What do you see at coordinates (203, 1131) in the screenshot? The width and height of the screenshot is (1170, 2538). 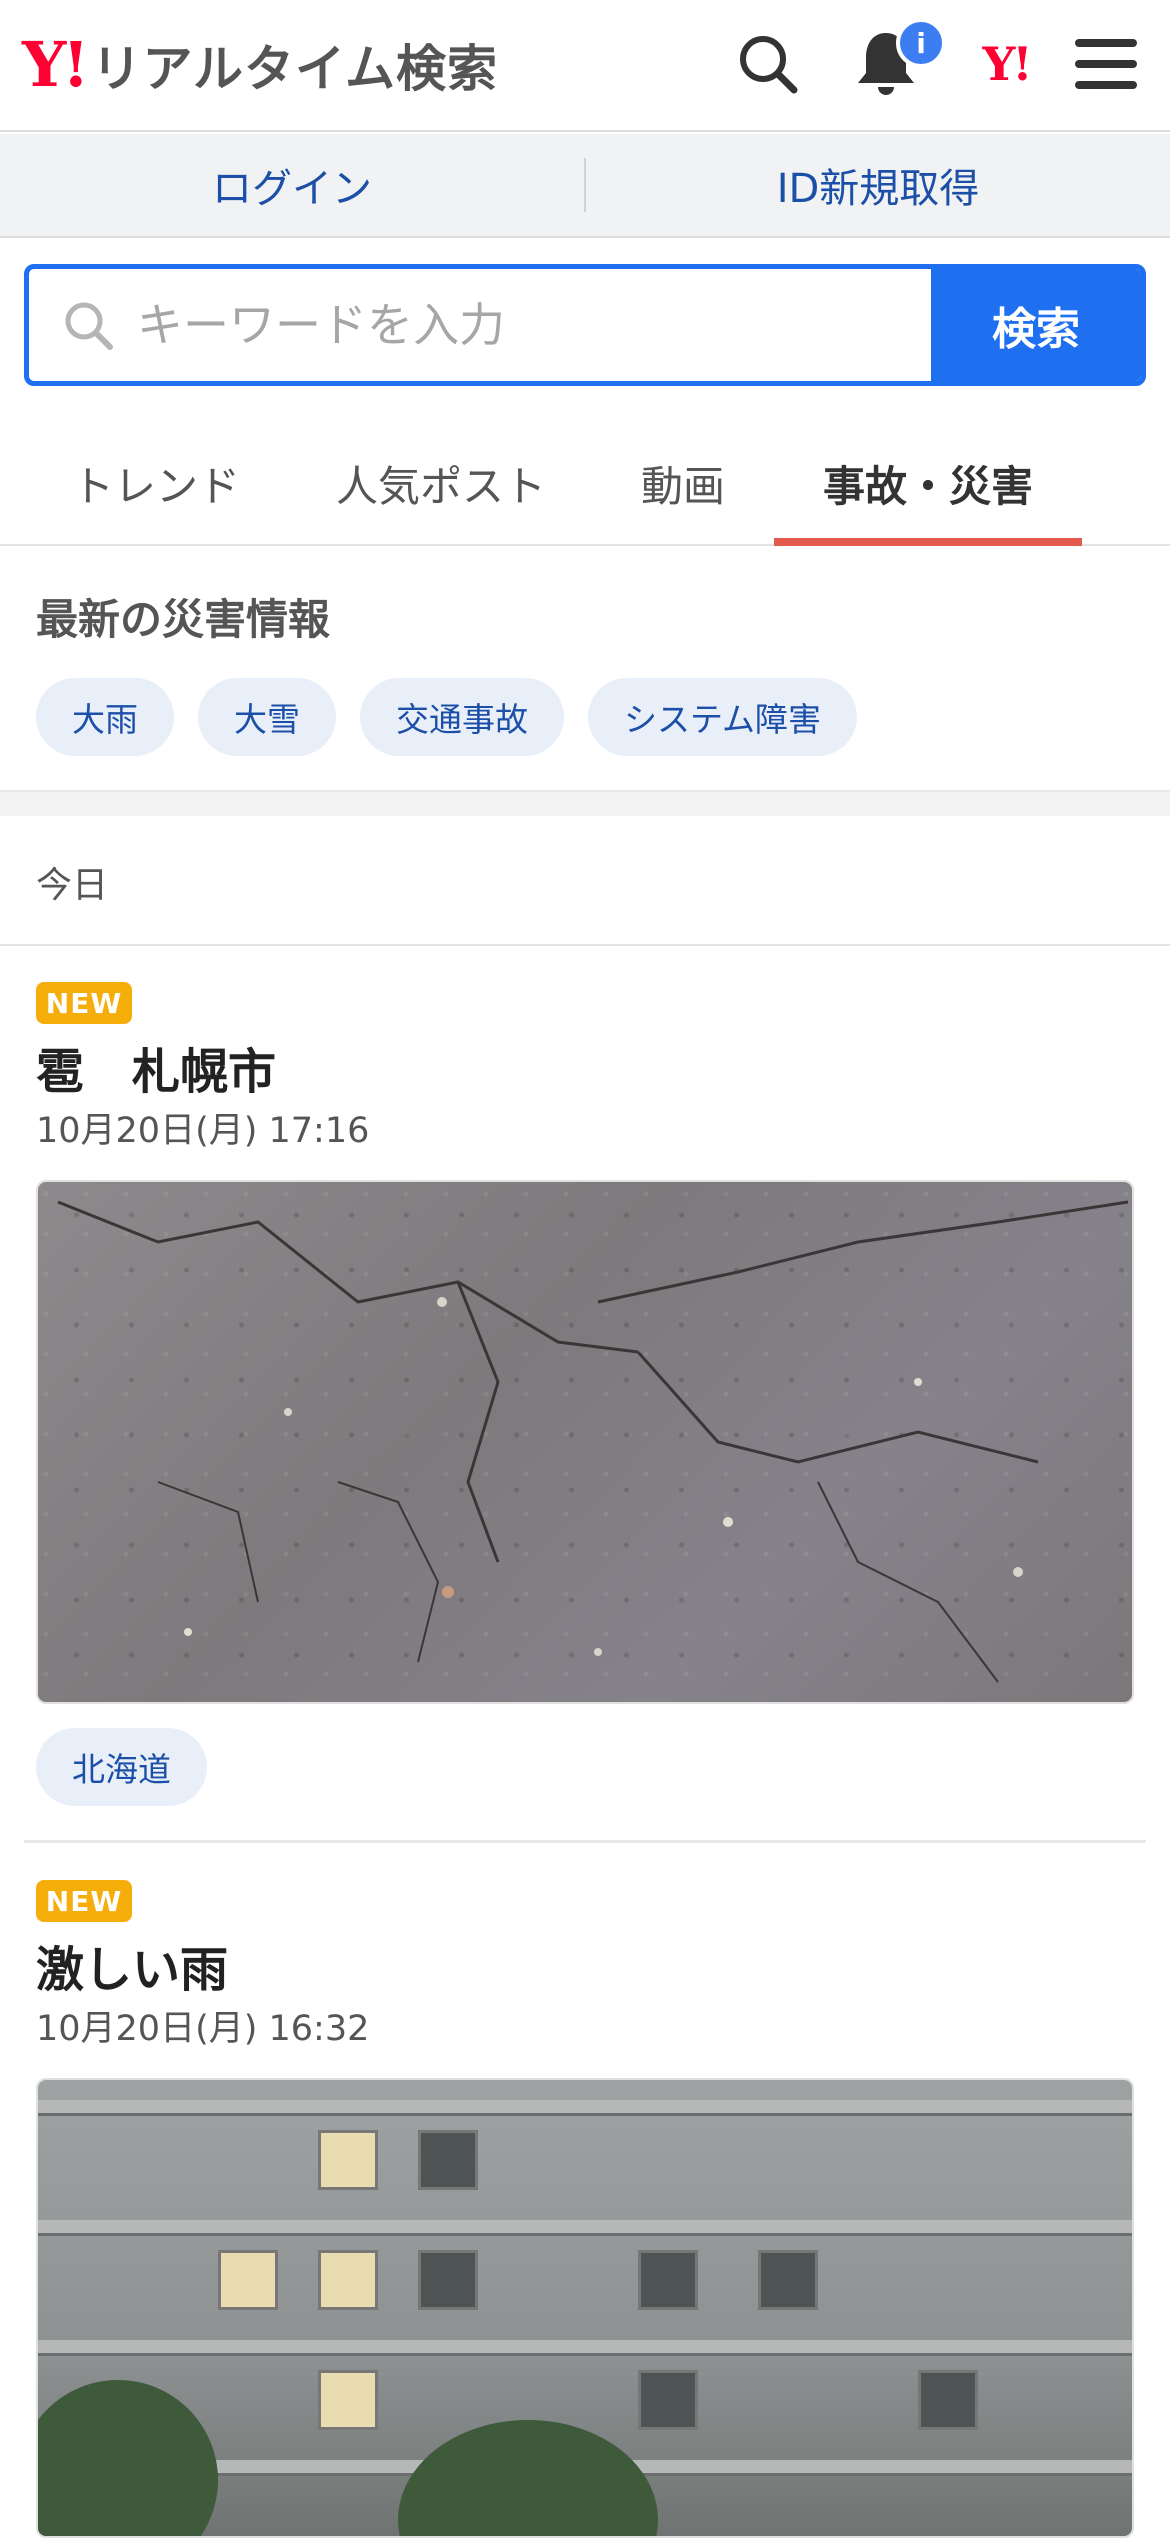 I see `post-timestamp: 10月20日(月) 17:16` at bounding box center [203, 1131].